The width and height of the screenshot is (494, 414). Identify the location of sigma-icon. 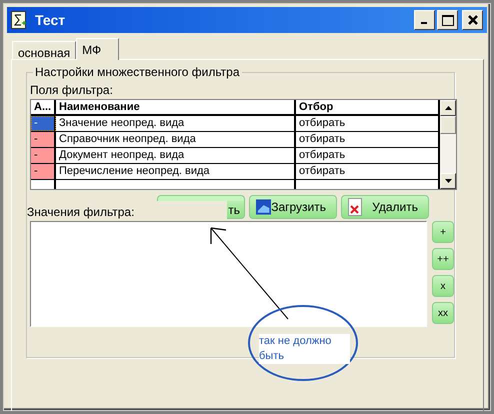
(19, 20).